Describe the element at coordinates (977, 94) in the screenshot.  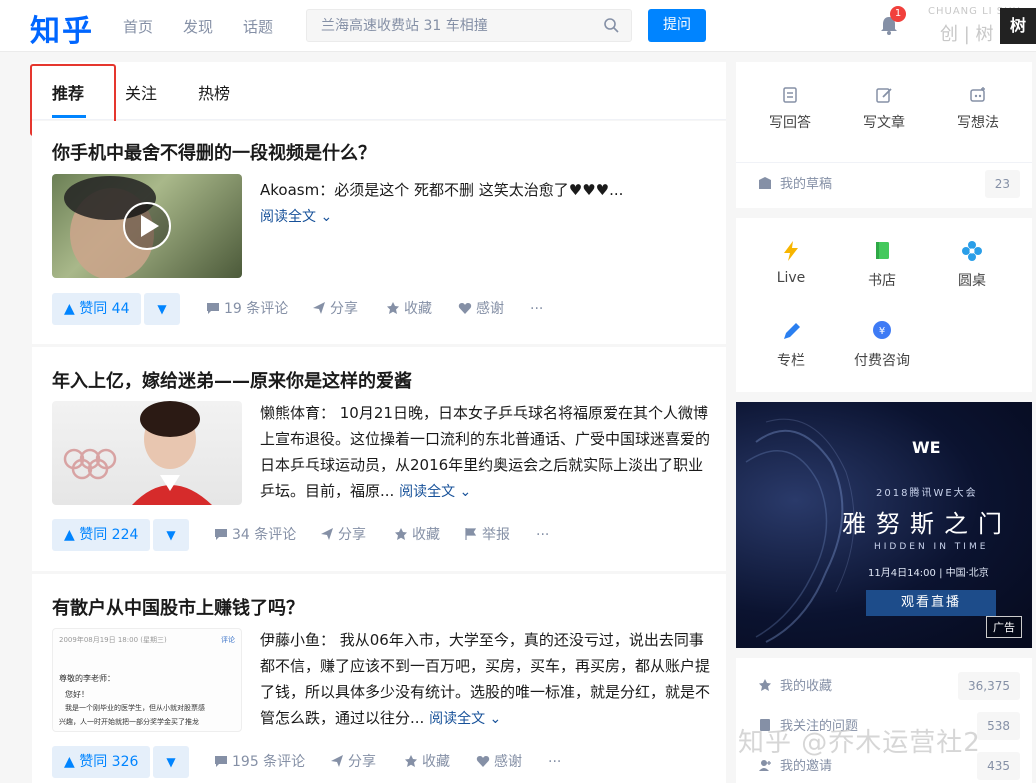
I see `idea-icon` at that location.